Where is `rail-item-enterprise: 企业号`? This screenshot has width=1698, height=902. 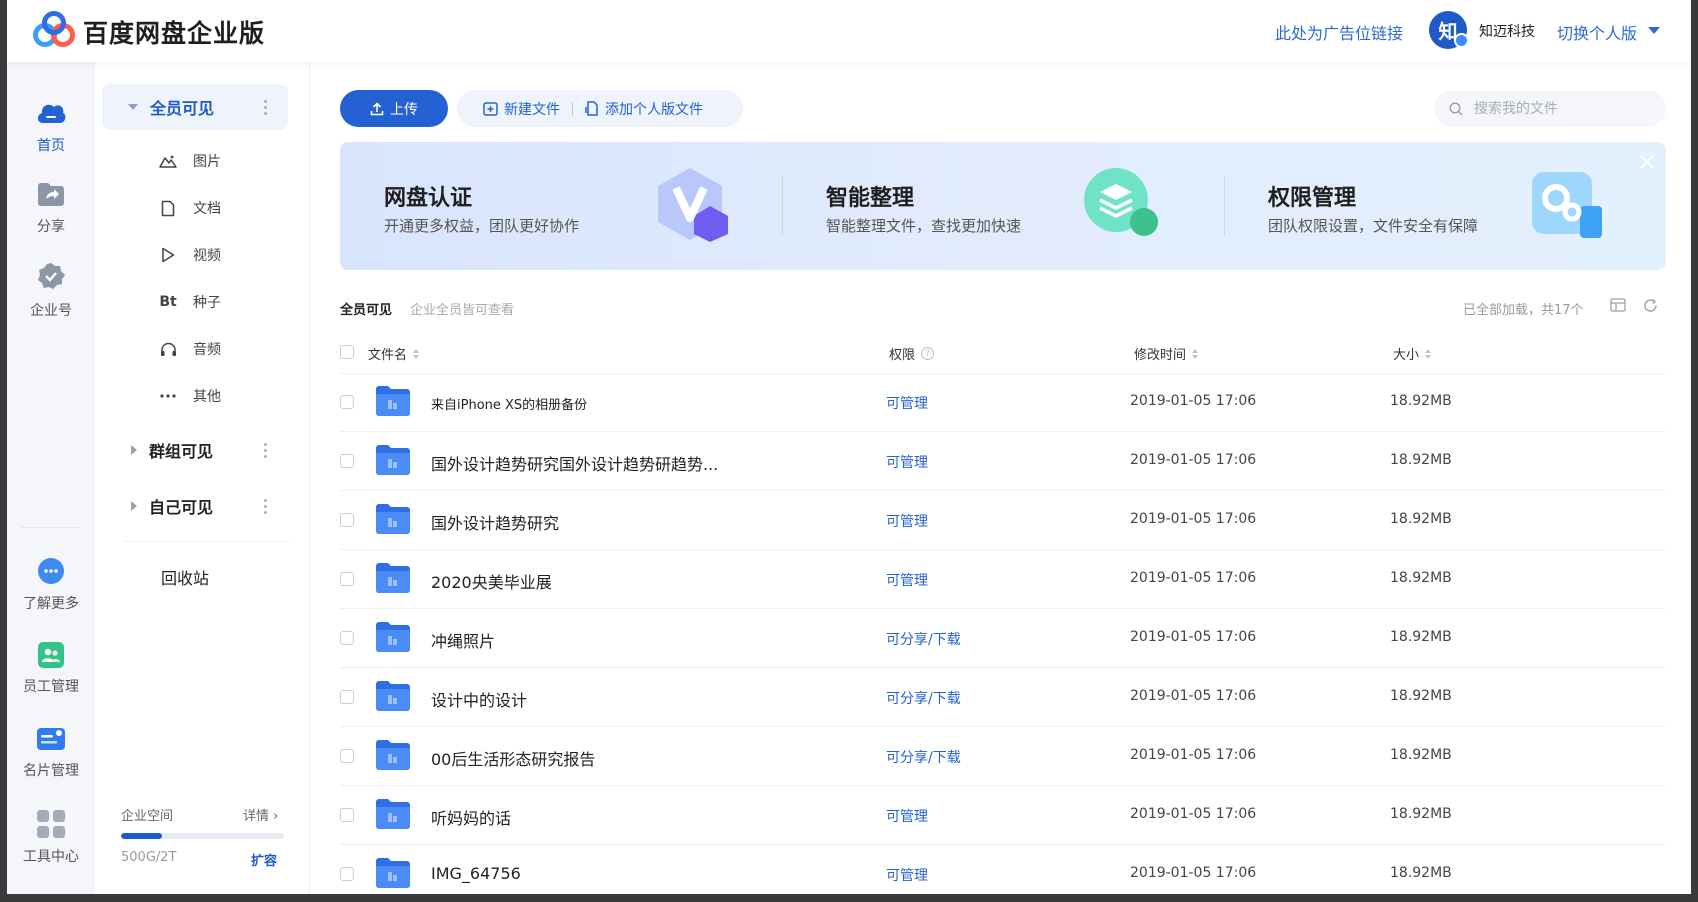 rail-item-enterprise: 企业号 is located at coordinates (51, 291).